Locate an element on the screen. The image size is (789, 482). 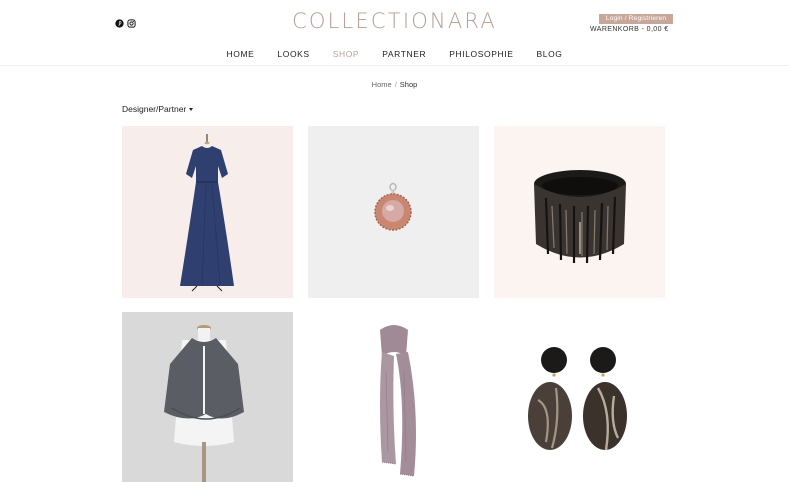
product-card-scarf is located at coordinates (393, 397).